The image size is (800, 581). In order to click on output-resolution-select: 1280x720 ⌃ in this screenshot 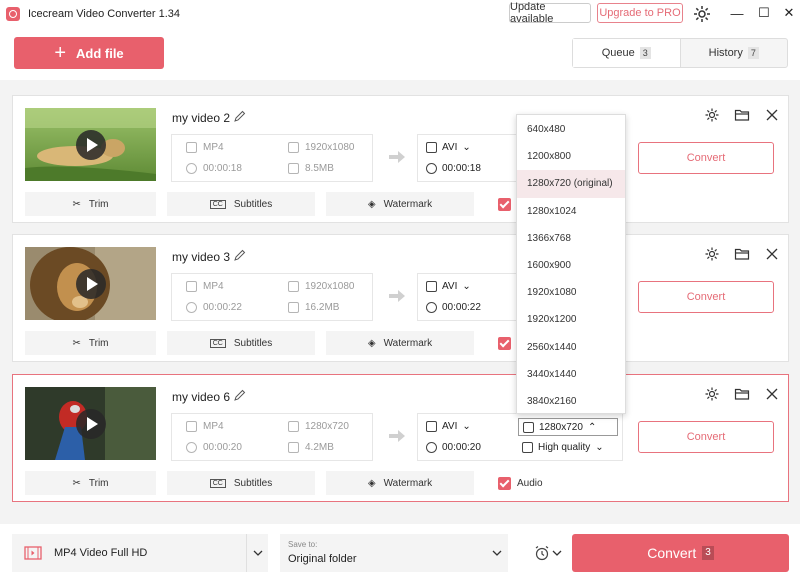, I will do `click(568, 427)`.